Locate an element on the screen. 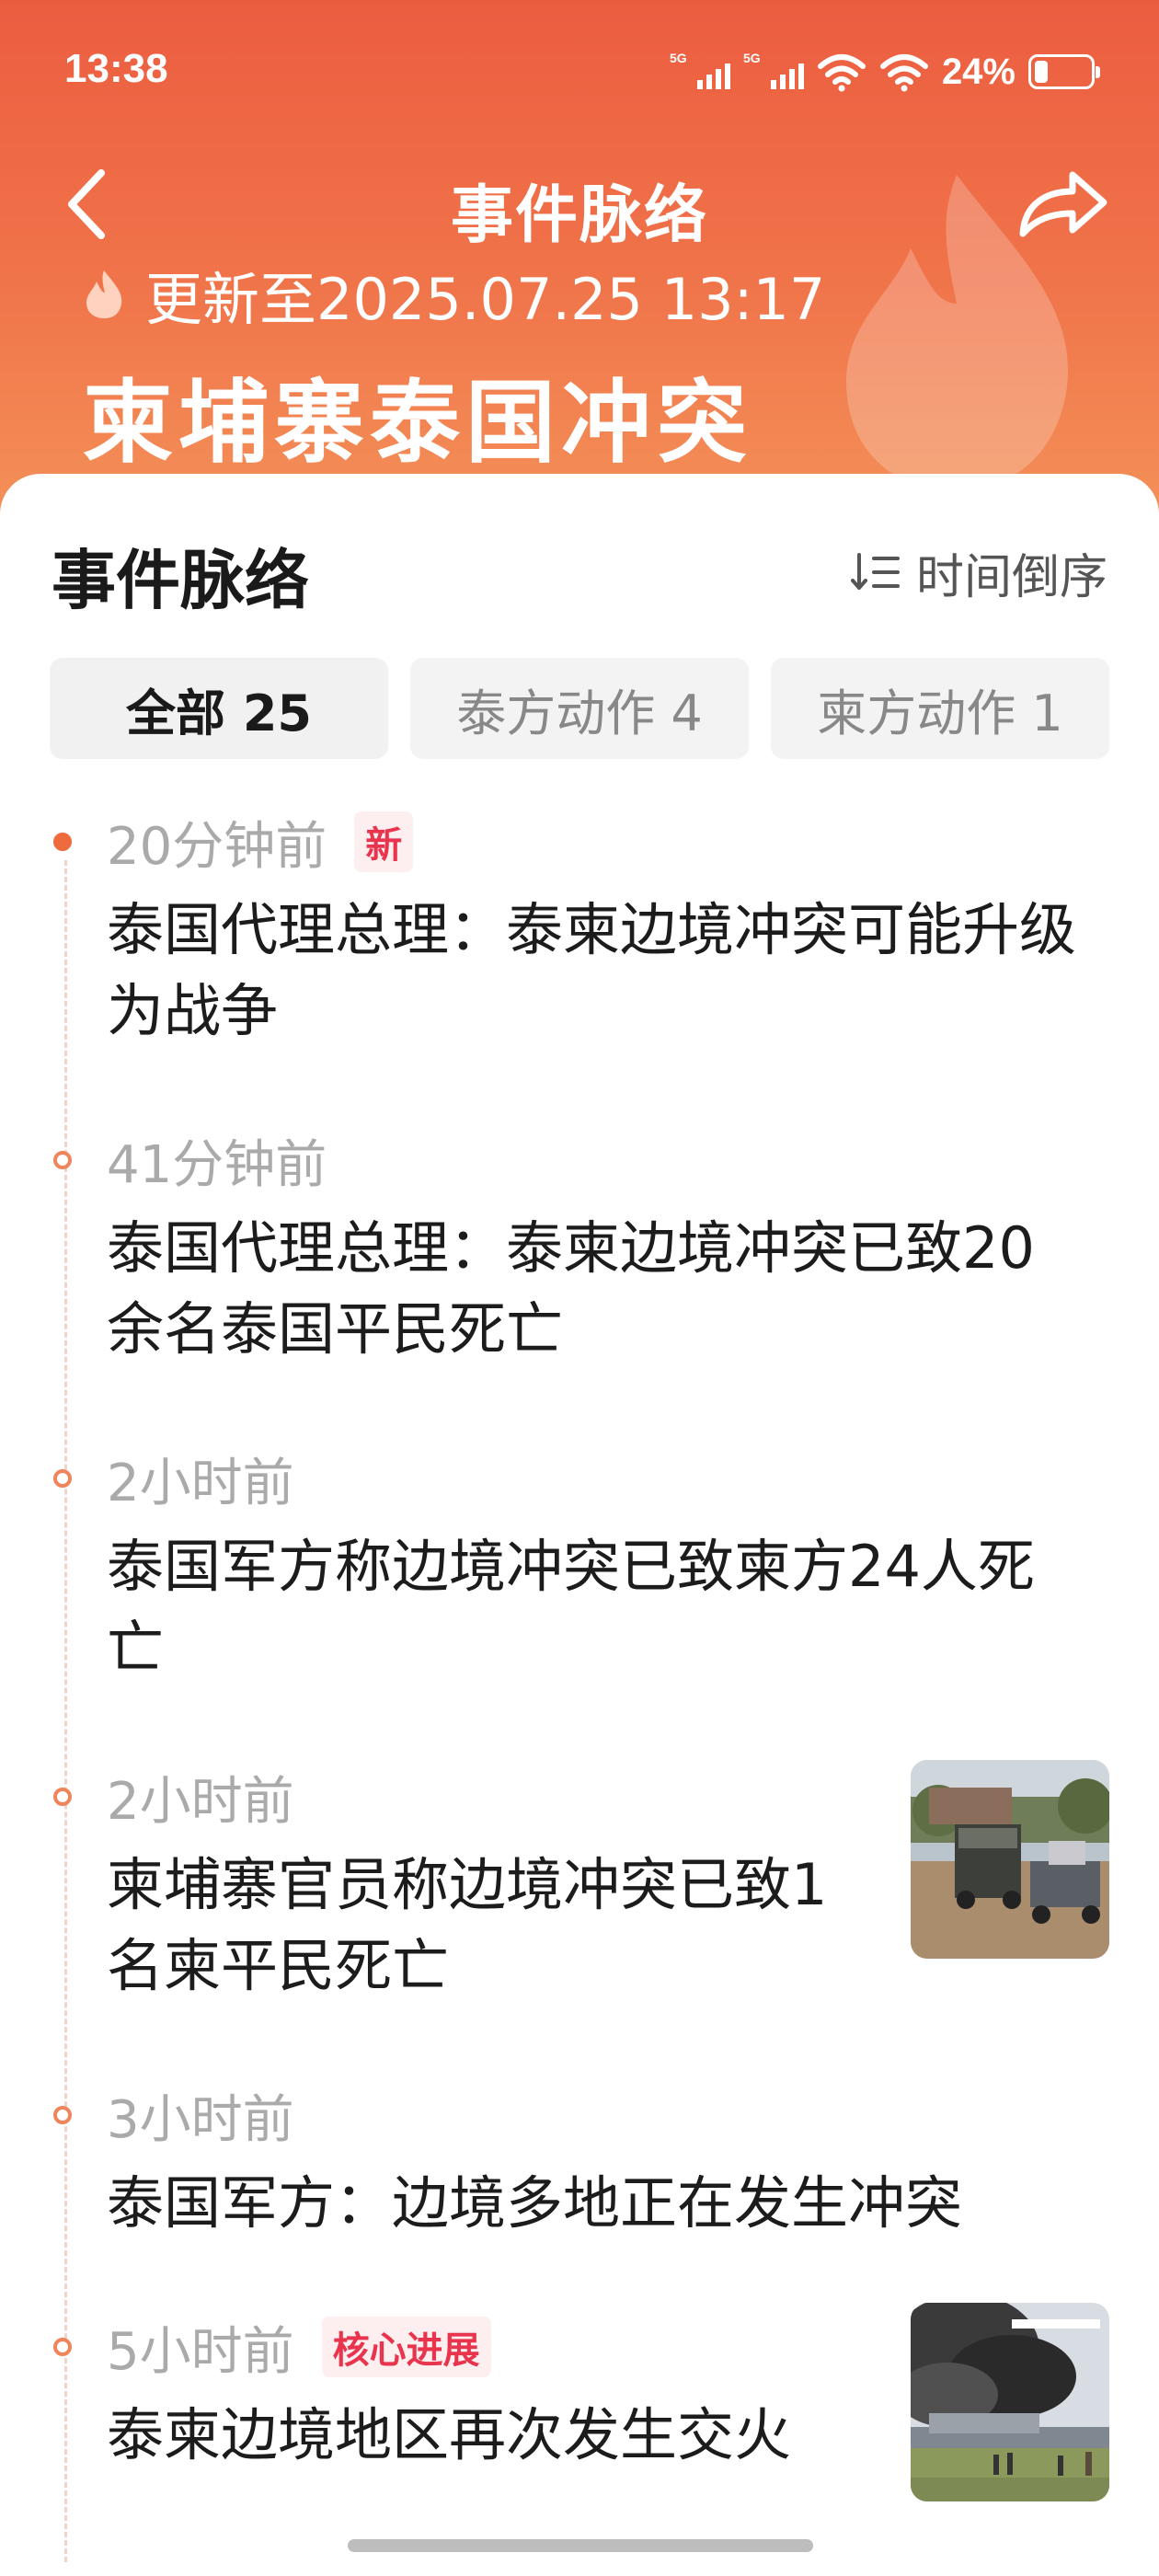 Image resolution: width=1159 pixels, height=2576 pixels. timeline-meta: 5小时前 核心进展 is located at coordinates (299, 2347).